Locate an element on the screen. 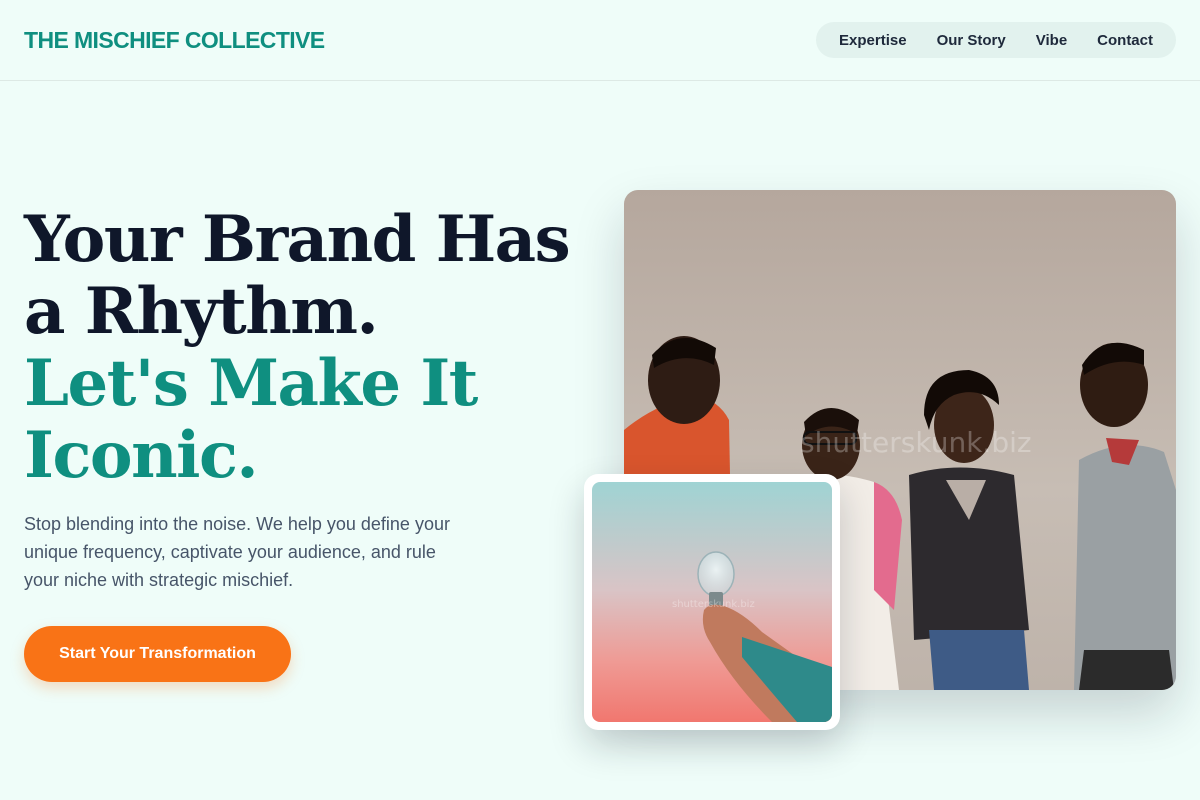 The height and width of the screenshot is (800, 1200). start-transformation-button: Start Your Transformation is located at coordinates (157, 654).